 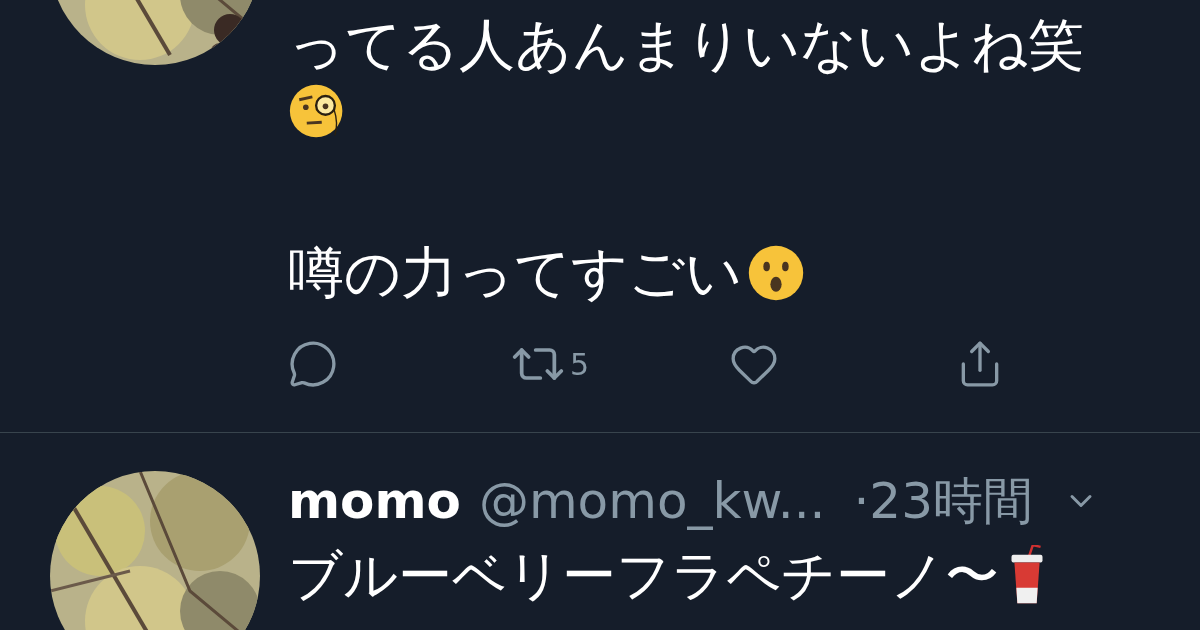 I want to click on tweet-text: ってる人あんまりいないよね笑, so click(x=686, y=45).